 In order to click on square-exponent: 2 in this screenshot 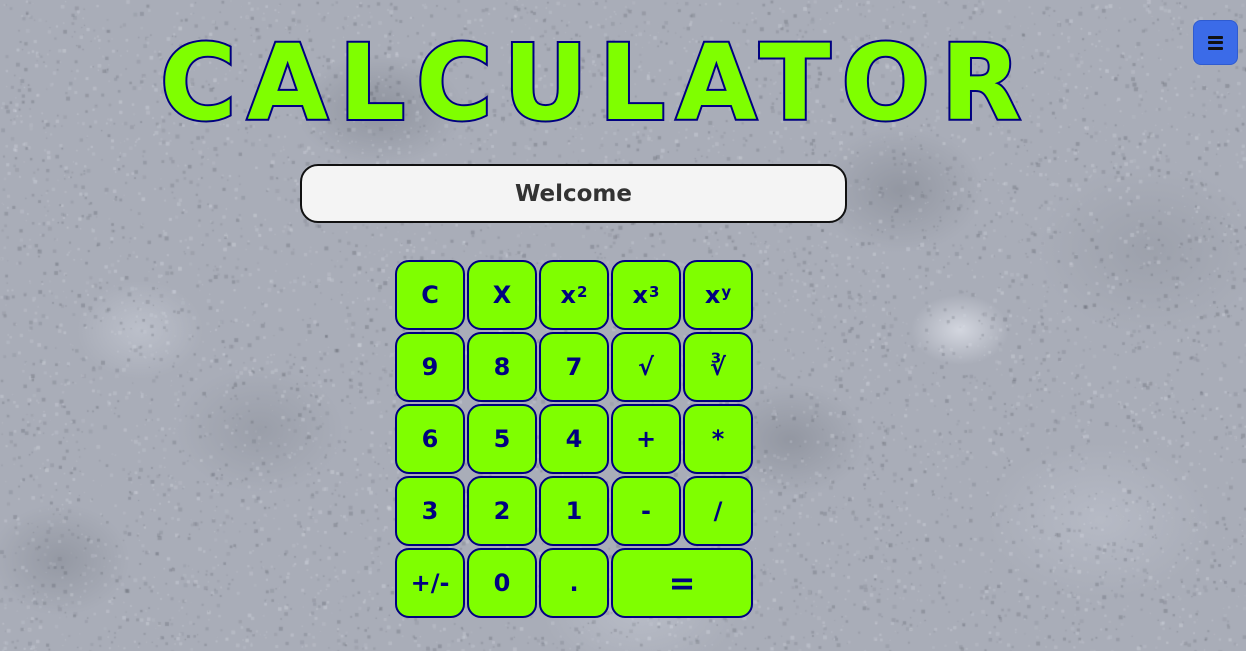, I will do `click(582, 292)`.